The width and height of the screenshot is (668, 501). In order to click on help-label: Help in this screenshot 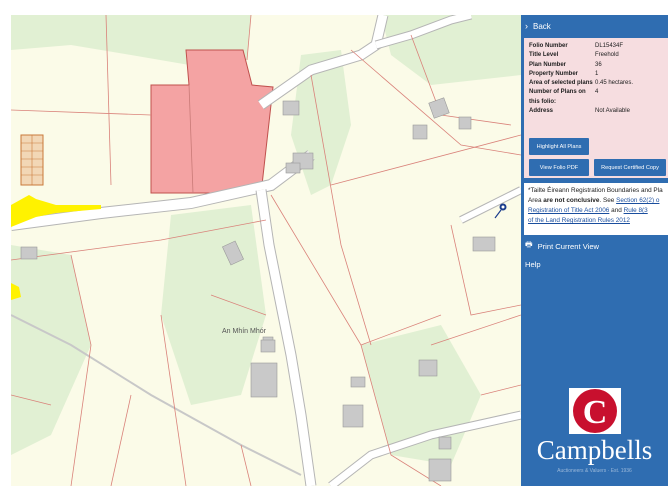, I will do `click(533, 264)`.